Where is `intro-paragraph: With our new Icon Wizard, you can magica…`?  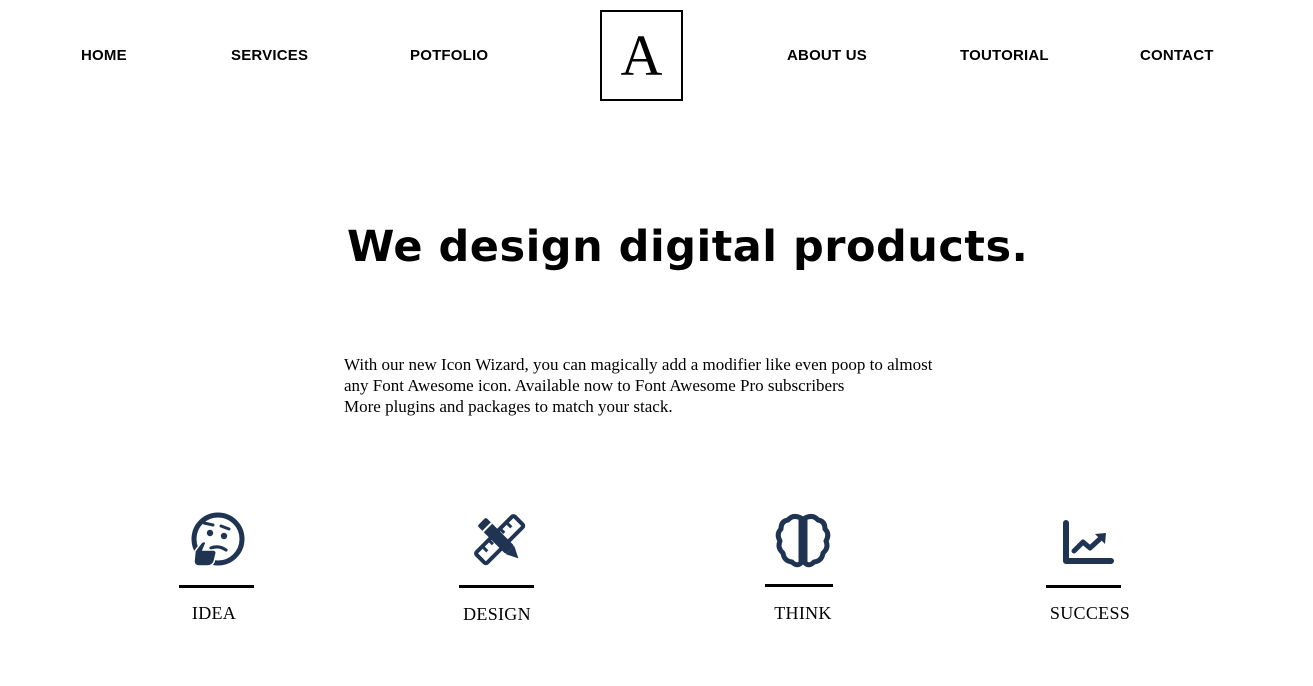
intro-paragraph: With our new Icon Wizard, you can magica… is located at coordinates (664, 385).